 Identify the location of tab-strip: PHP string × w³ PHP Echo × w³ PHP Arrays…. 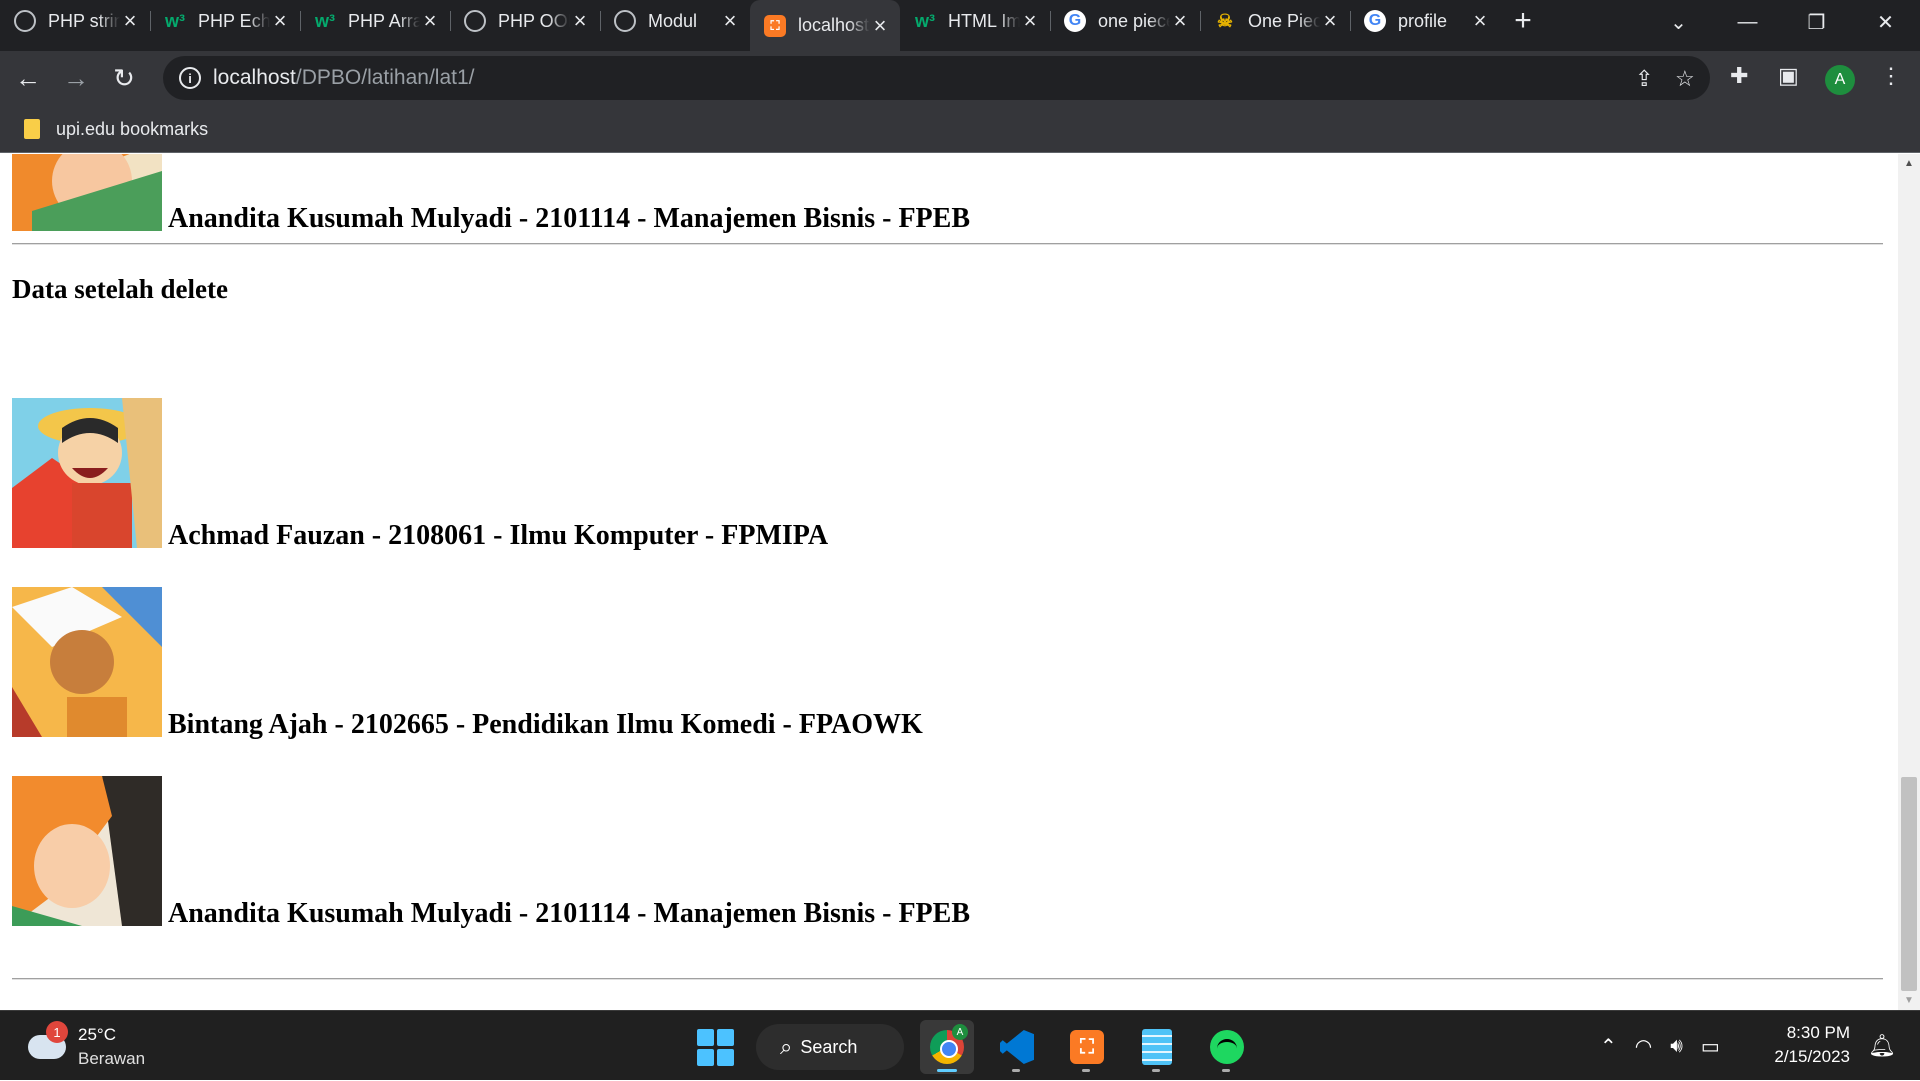
(960, 25).